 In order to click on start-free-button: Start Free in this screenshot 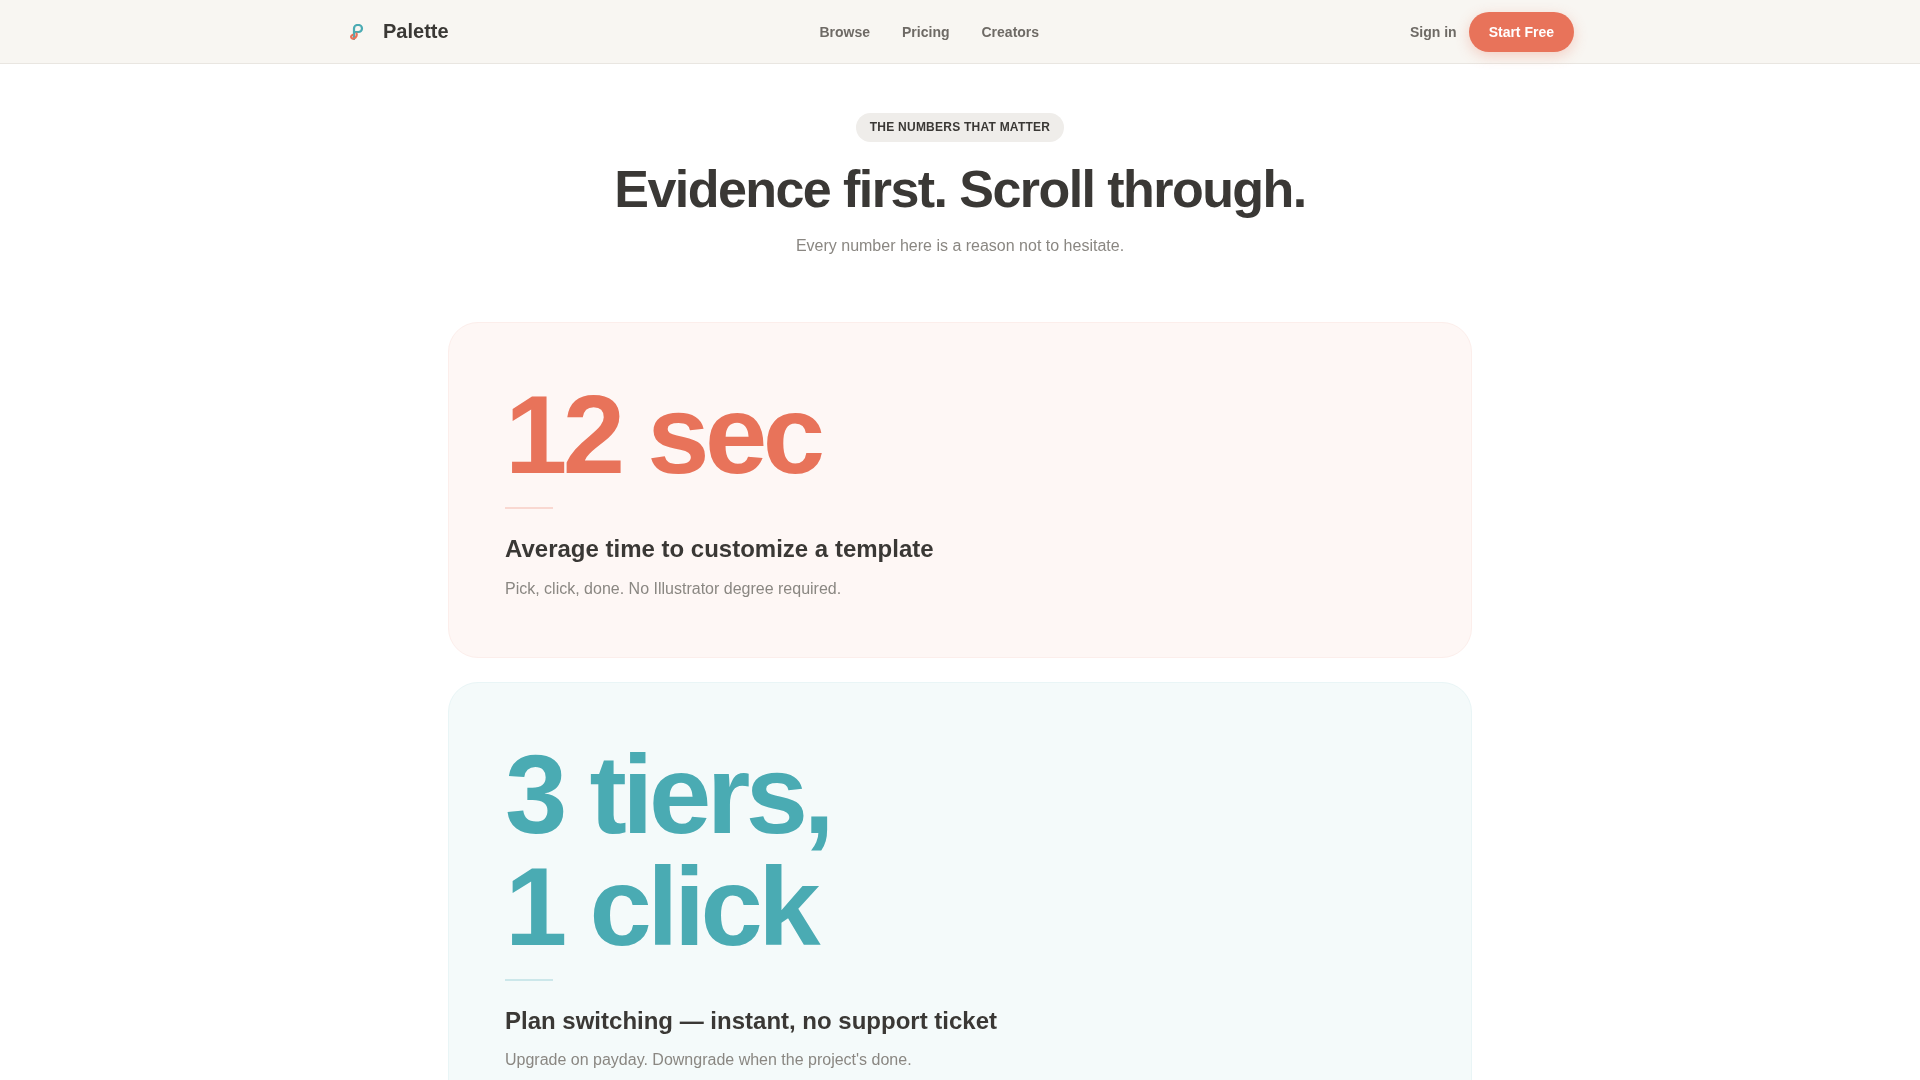, I will do `click(1521, 31)`.